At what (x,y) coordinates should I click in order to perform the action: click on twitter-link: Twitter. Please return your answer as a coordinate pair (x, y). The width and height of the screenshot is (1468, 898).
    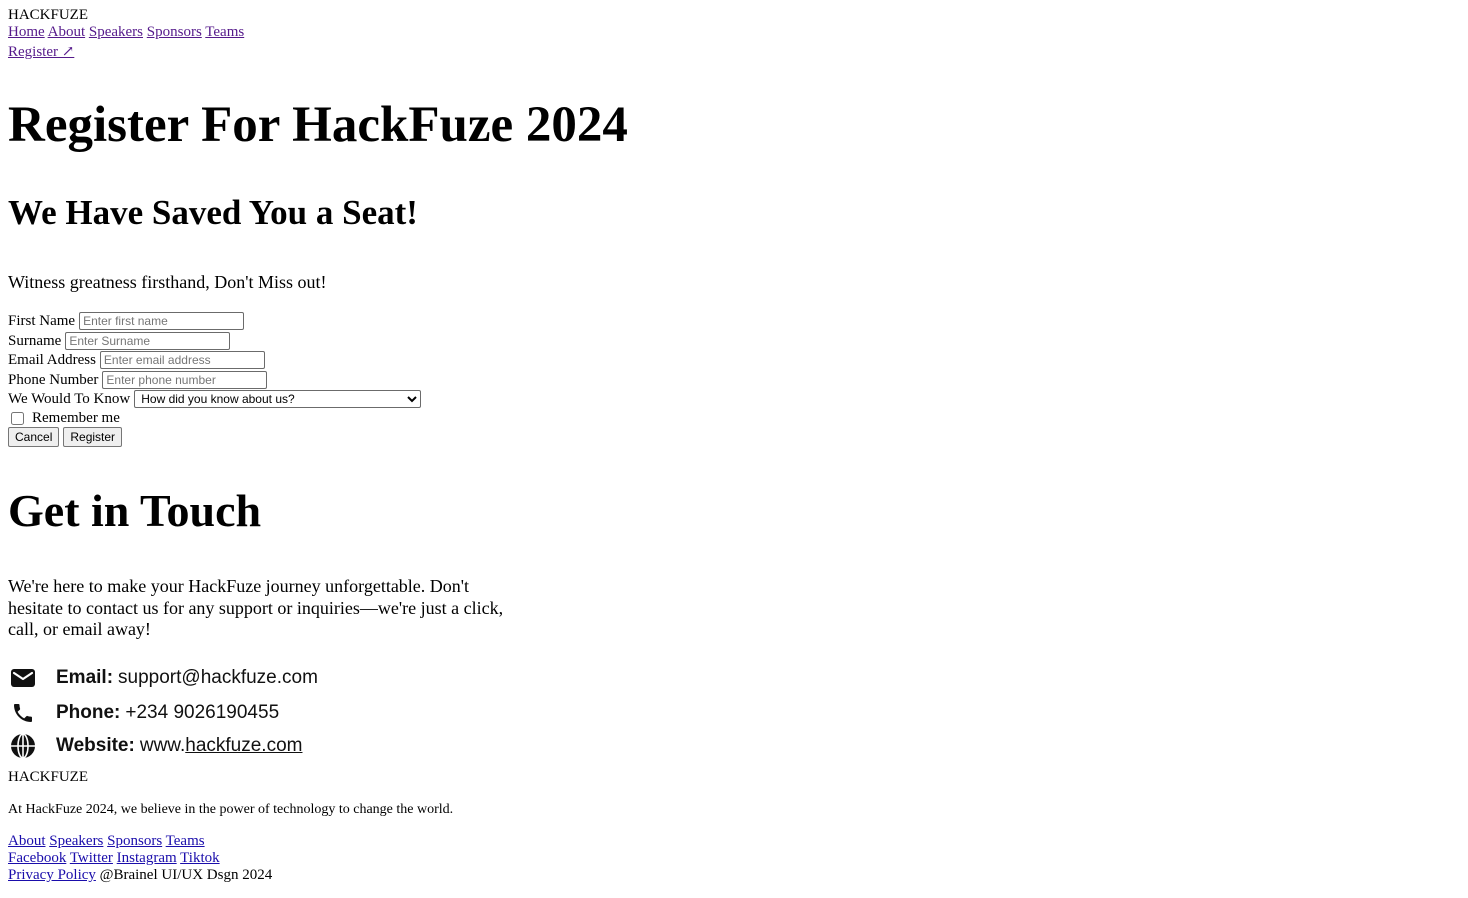
    Looking at the image, I should click on (91, 858).